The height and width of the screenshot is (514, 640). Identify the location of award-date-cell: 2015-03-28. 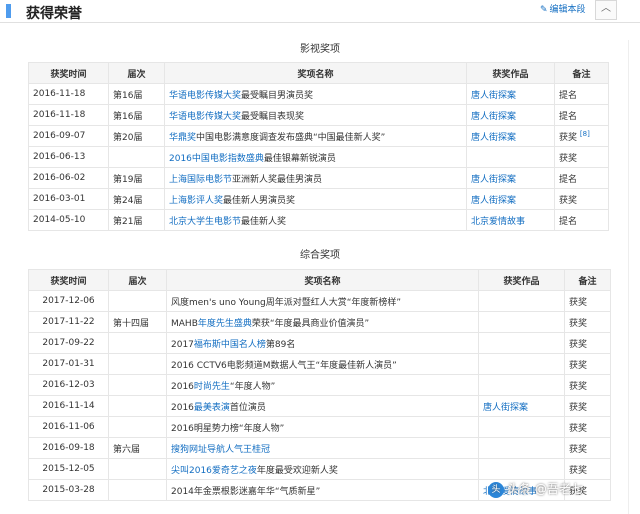
(68, 490).